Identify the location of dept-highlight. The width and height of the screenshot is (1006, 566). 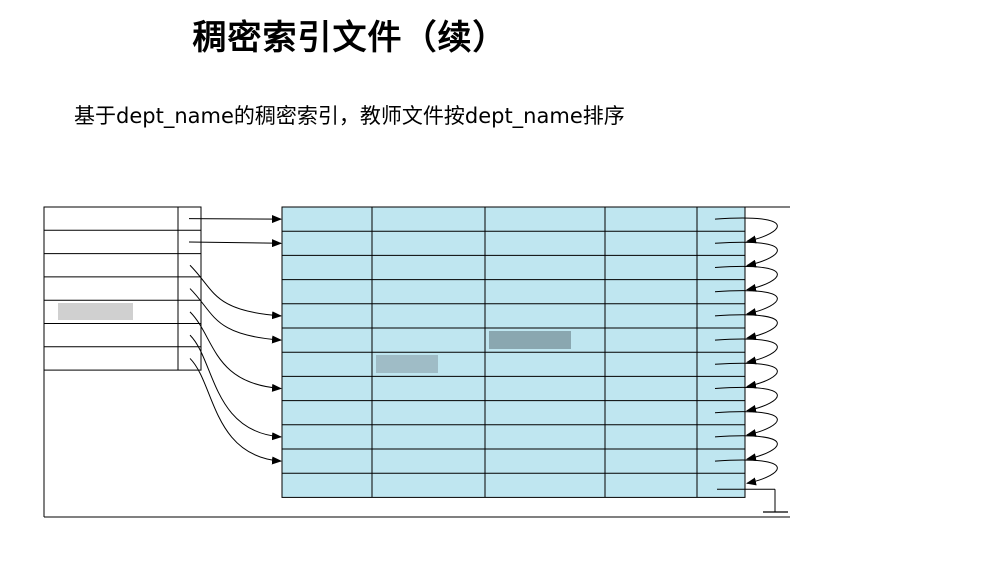
(530, 340).